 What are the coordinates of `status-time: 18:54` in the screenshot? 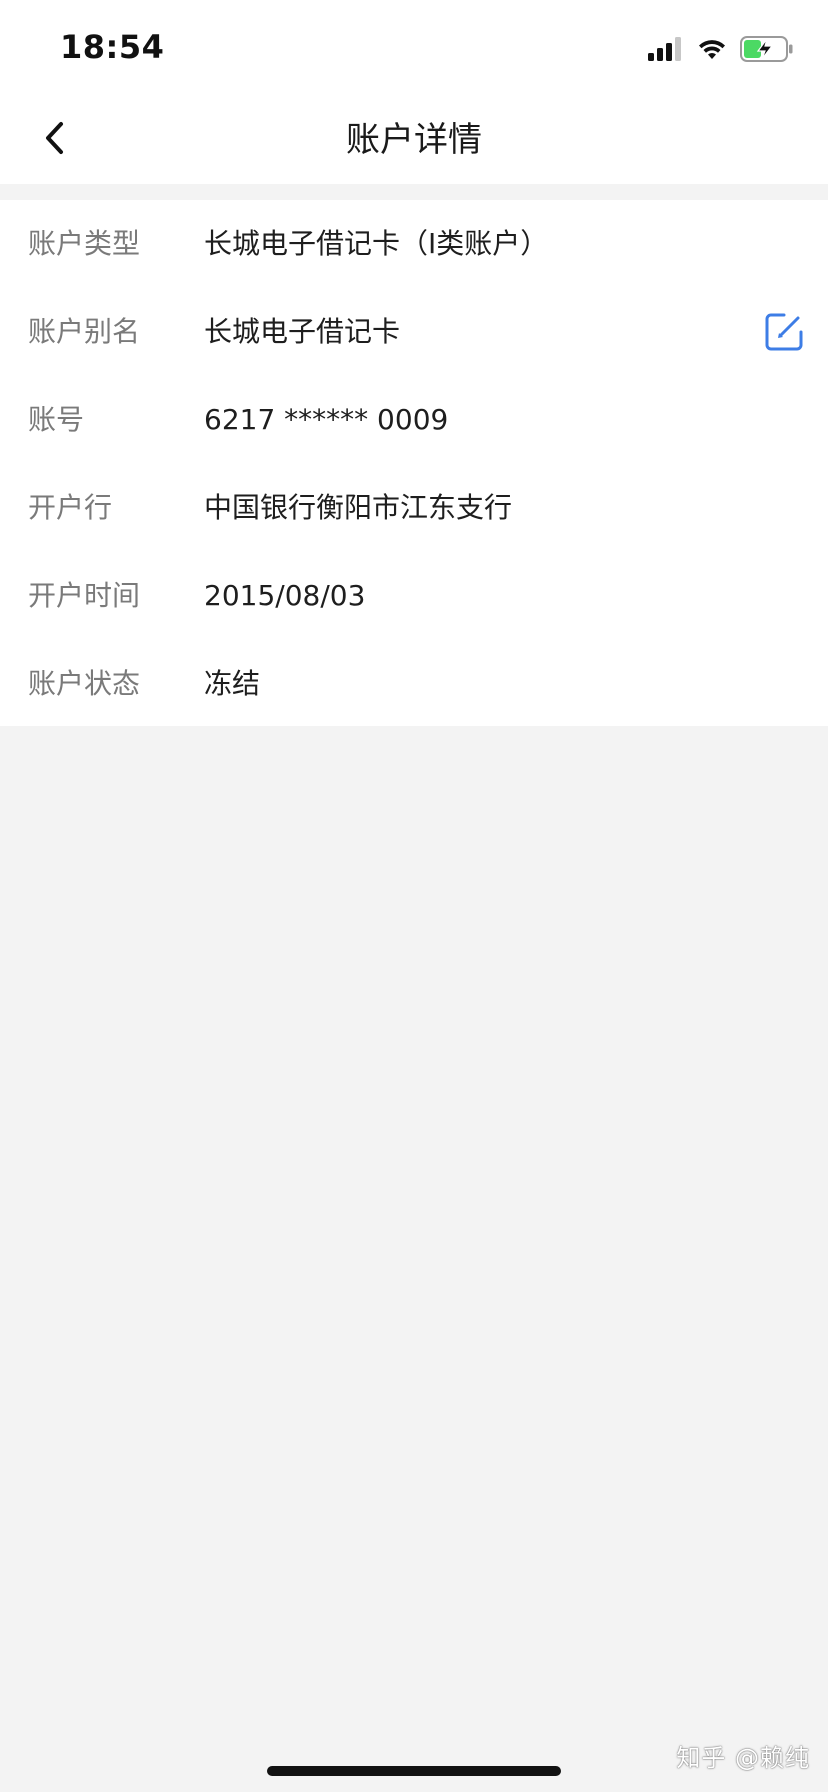 It's located at (112, 47).